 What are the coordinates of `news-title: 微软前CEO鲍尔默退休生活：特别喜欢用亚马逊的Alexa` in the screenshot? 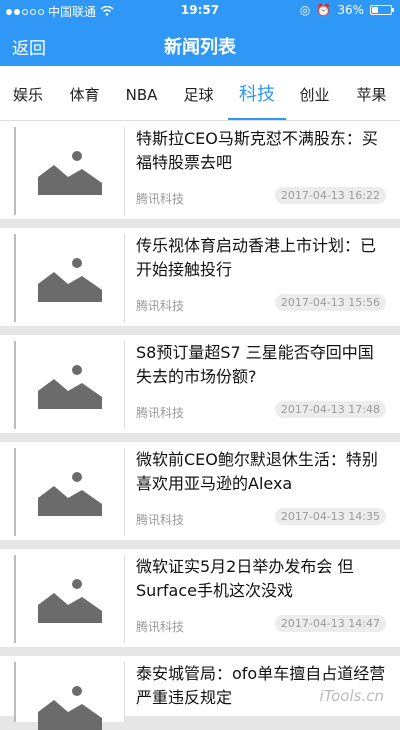 It's located at (257, 471).